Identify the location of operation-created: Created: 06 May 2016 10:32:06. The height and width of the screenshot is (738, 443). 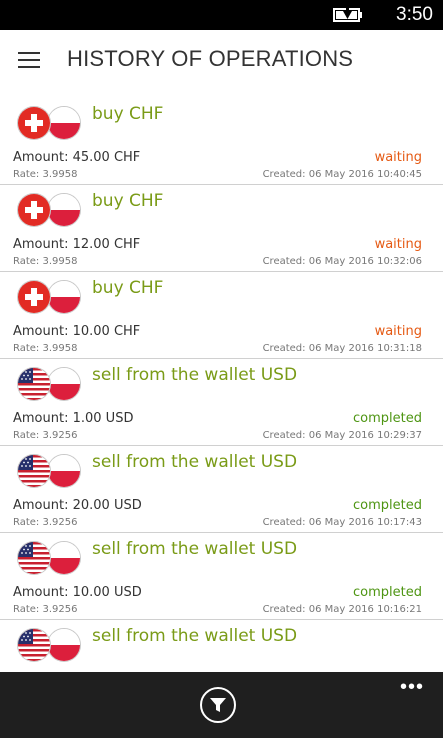
(342, 261).